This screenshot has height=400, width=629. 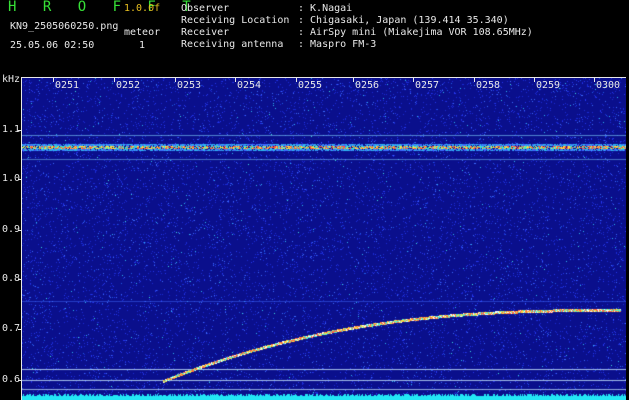 I want to click on datetime-label: 25.05.06 02:50, so click(x=52, y=45).